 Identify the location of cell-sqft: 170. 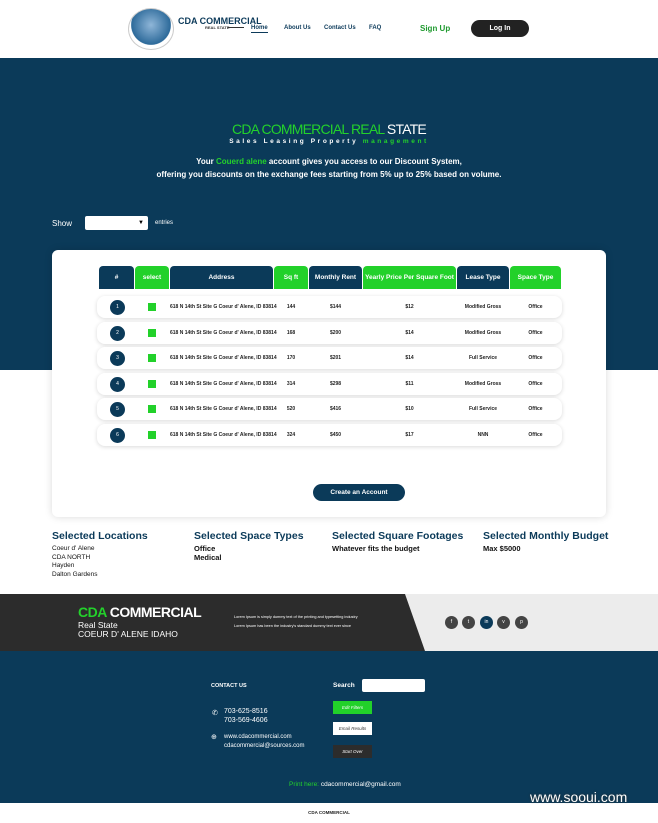
(291, 358).